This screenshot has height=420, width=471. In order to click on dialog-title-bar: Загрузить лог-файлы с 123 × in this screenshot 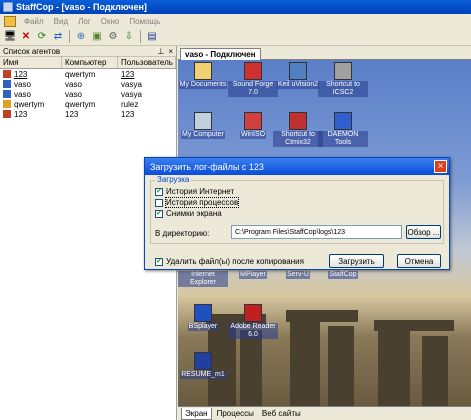, I will do `click(297, 166)`.